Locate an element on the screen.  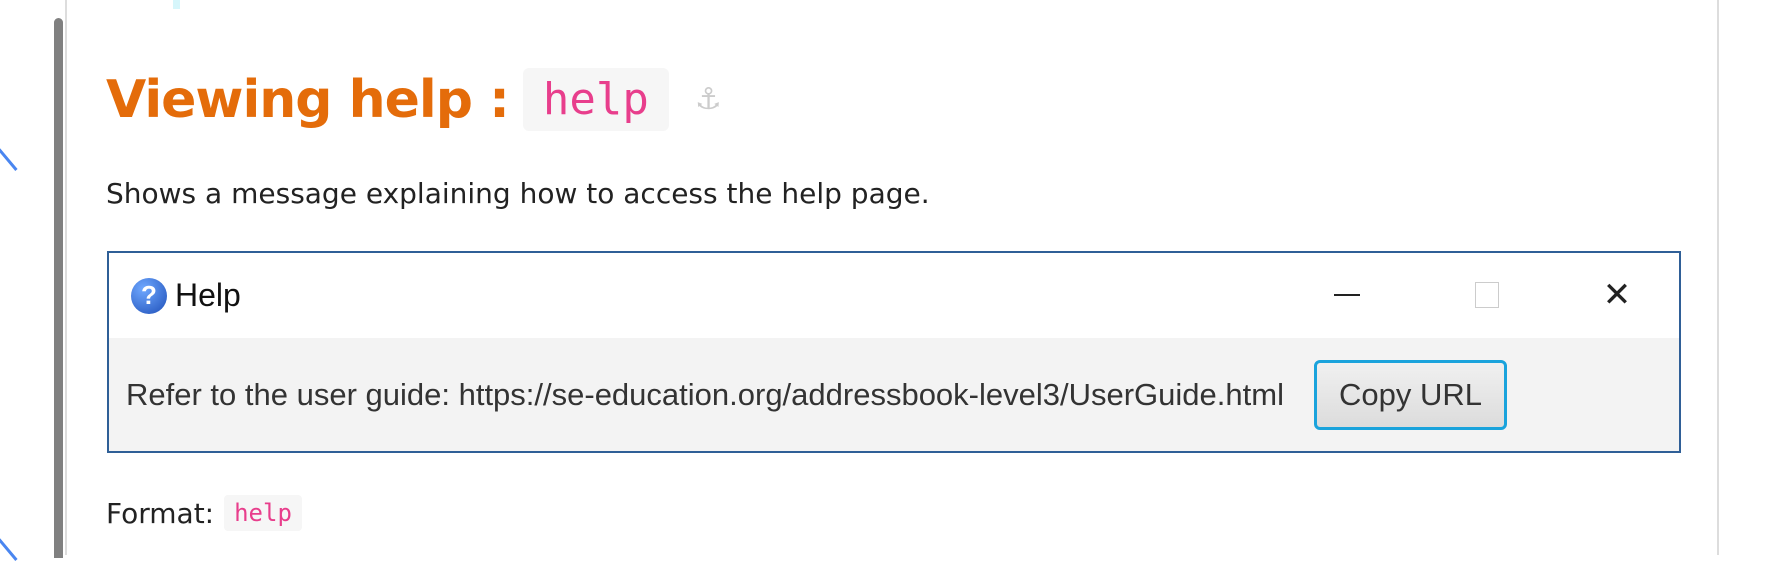
section-heading: Viewing help : help ⚓ is located at coordinates (414, 99).